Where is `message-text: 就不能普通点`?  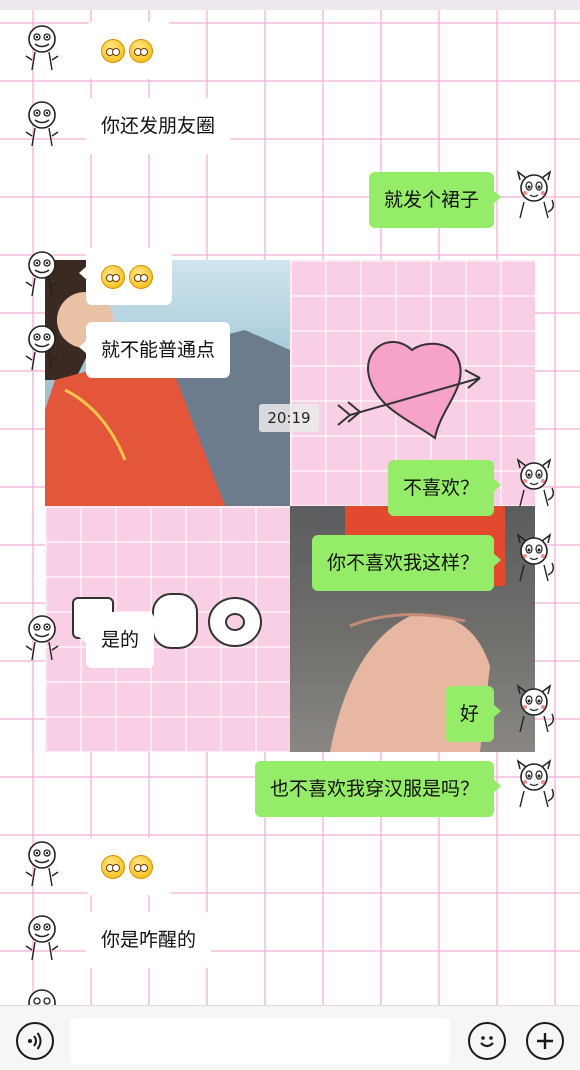
message-text: 就不能普通点 is located at coordinates (158, 350).